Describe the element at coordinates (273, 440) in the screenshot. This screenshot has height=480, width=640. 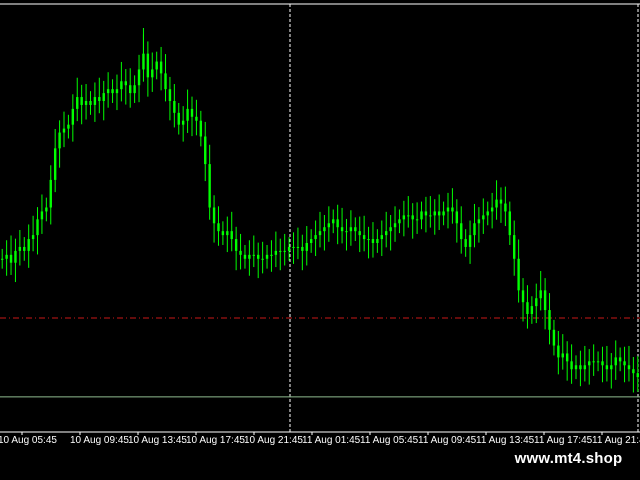
I see `x-tick-label: 10 Aug 21:45` at that location.